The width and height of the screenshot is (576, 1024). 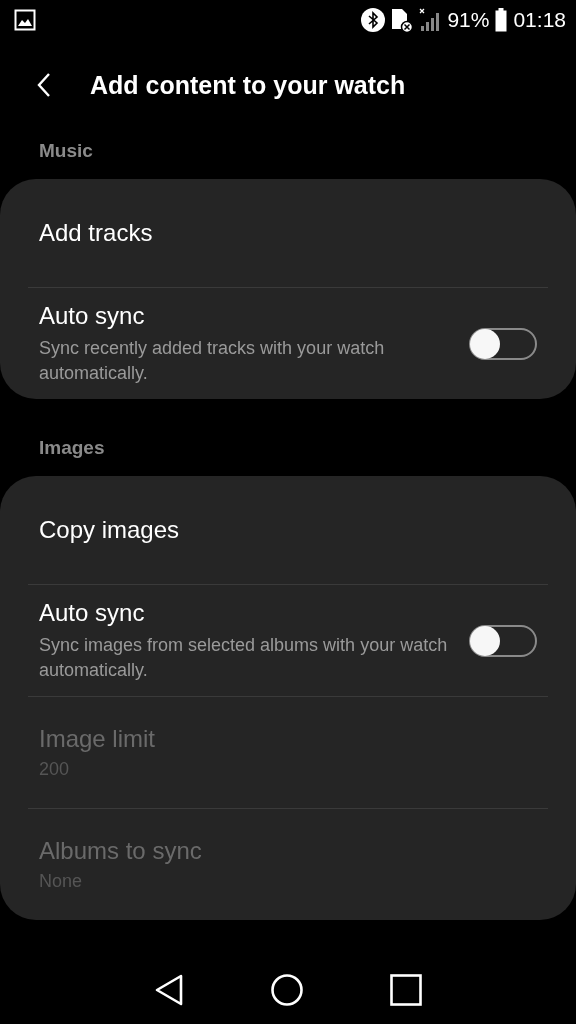 I want to click on battery-percent: 91%, so click(x=468, y=20).